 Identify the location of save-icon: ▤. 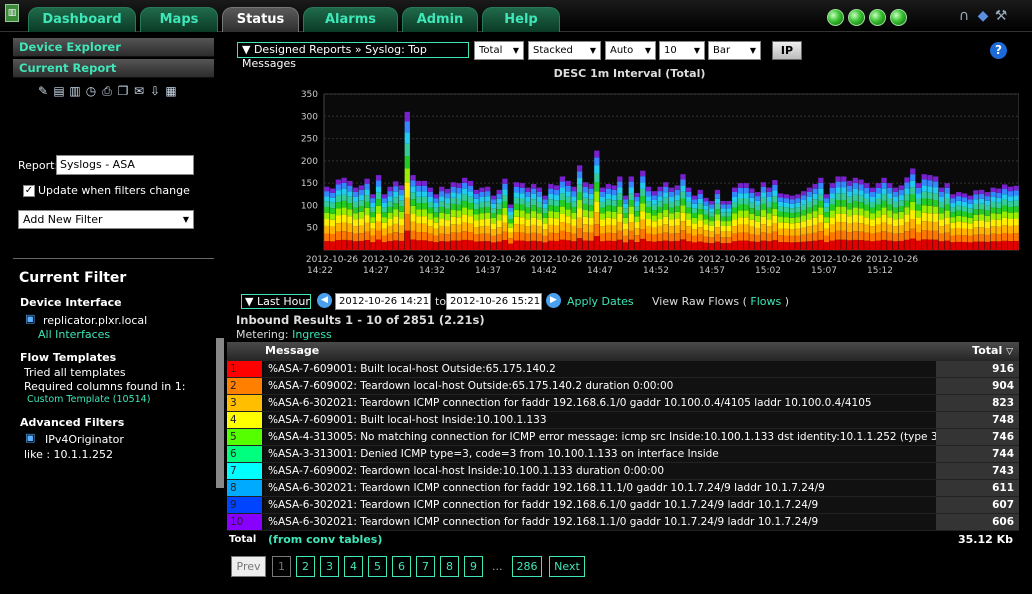
(59, 91).